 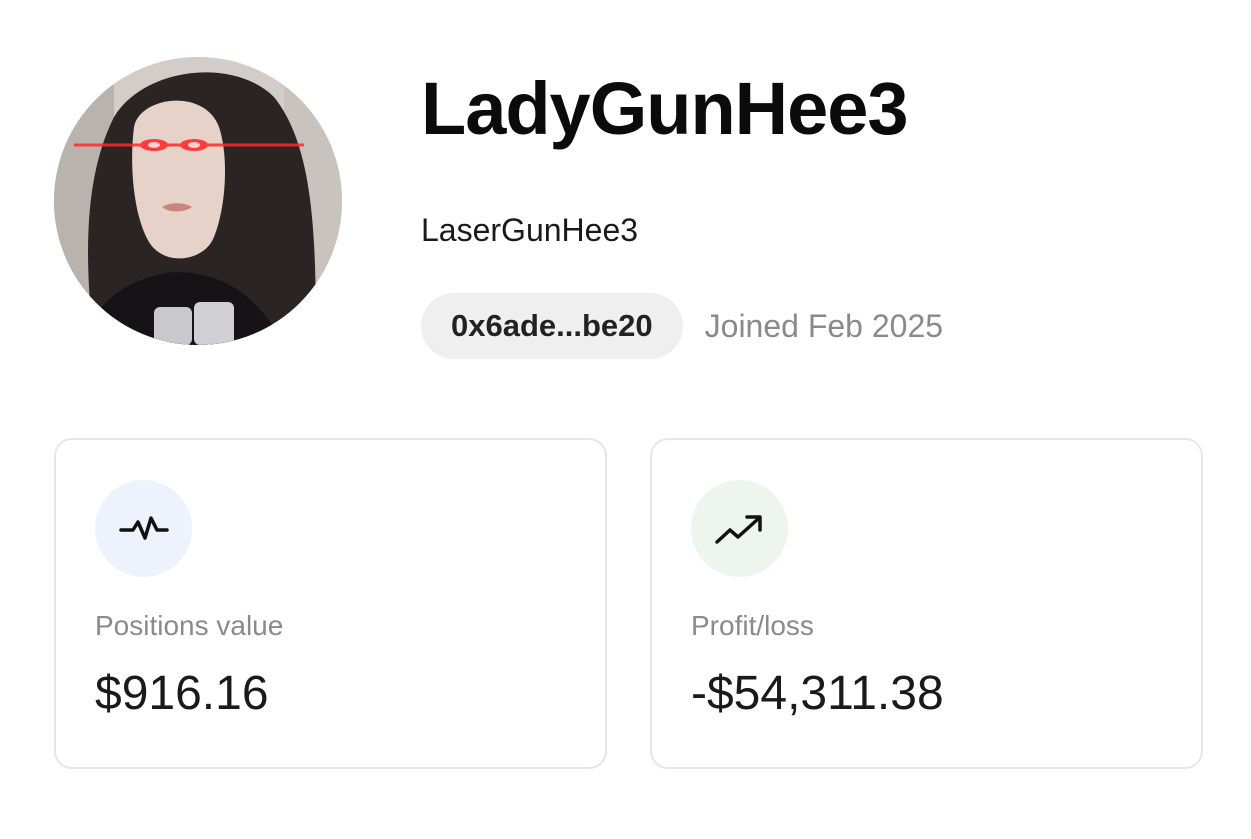 What do you see at coordinates (752, 625) in the screenshot?
I see `stat-label: Profit/loss` at bounding box center [752, 625].